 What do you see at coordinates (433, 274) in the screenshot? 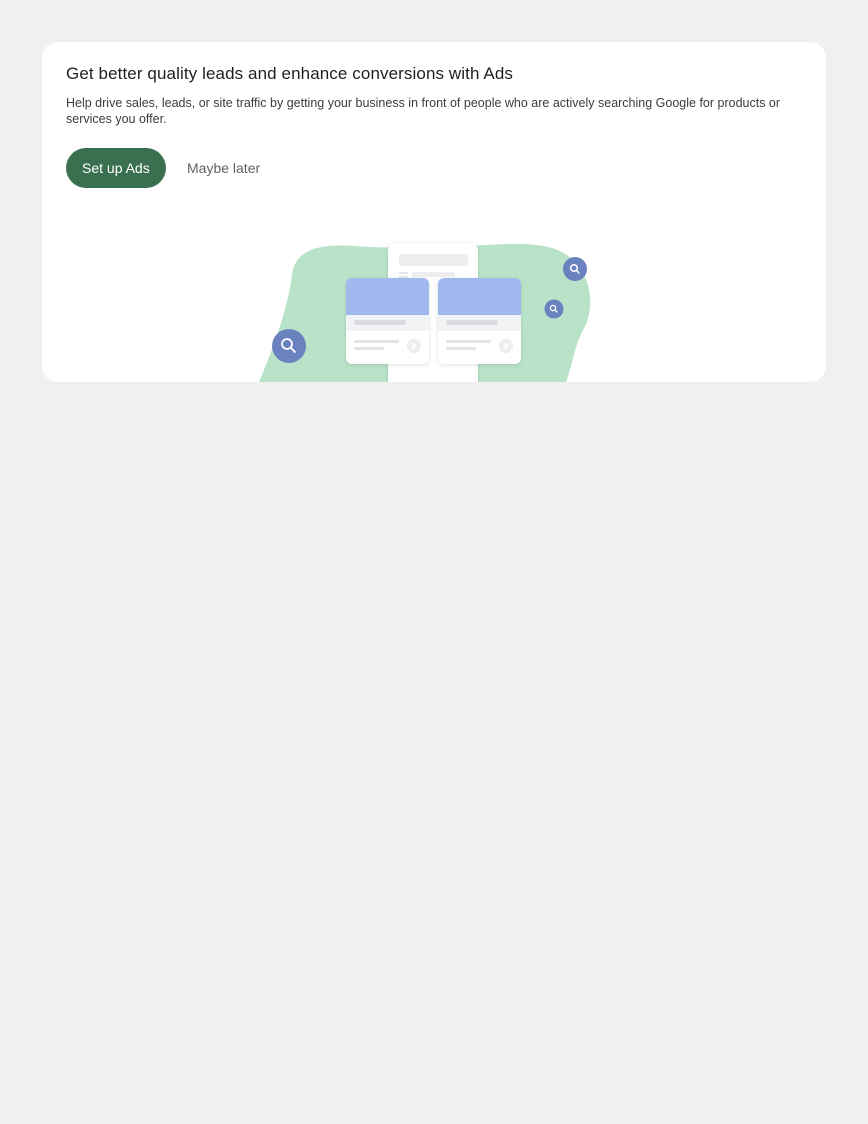
I see `phone-text-line` at bounding box center [433, 274].